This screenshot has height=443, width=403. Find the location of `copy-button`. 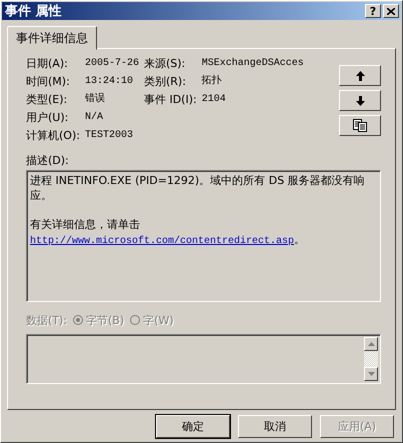

copy-button is located at coordinates (360, 125).